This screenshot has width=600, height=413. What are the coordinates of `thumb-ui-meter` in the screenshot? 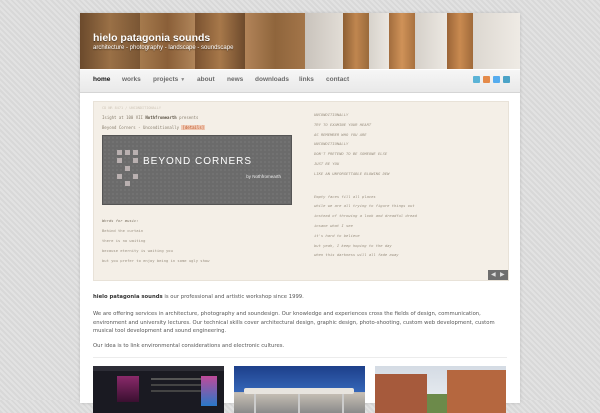 It's located at (209, 391).